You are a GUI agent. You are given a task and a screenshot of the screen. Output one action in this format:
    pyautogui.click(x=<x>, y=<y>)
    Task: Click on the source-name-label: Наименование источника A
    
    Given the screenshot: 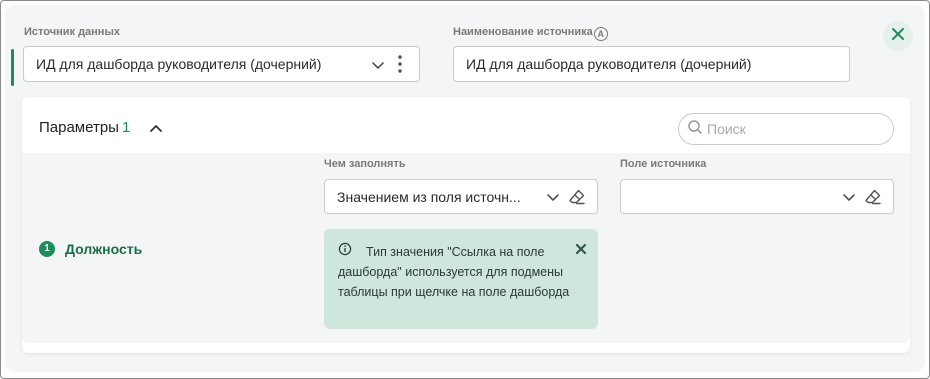 What is the action you would take?
    pyautogui.click(x=530, y=33)
    